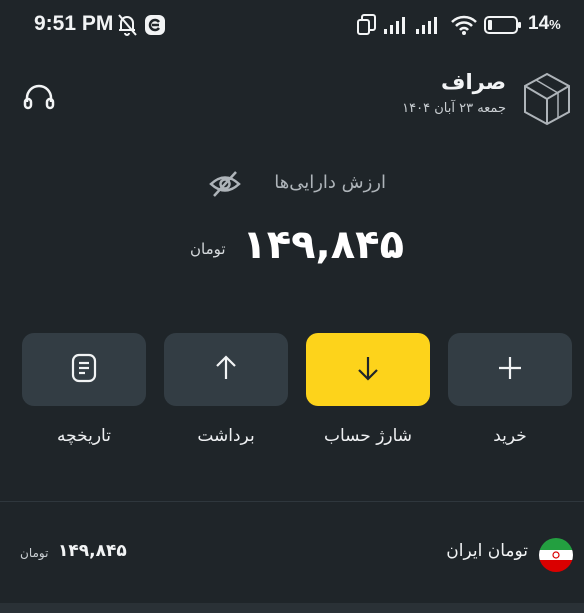  Describe the element at coordinates (92, 551) in the screenshot. I see `asset-value: ۱۴۹,۸۴۵` at that location.